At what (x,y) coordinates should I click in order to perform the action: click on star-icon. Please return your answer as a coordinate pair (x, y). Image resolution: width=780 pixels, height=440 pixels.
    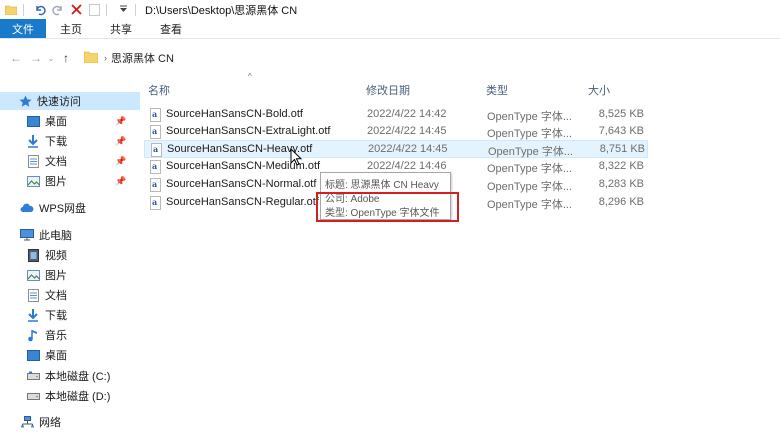
    Looking at the image, I should click on (25, 101).